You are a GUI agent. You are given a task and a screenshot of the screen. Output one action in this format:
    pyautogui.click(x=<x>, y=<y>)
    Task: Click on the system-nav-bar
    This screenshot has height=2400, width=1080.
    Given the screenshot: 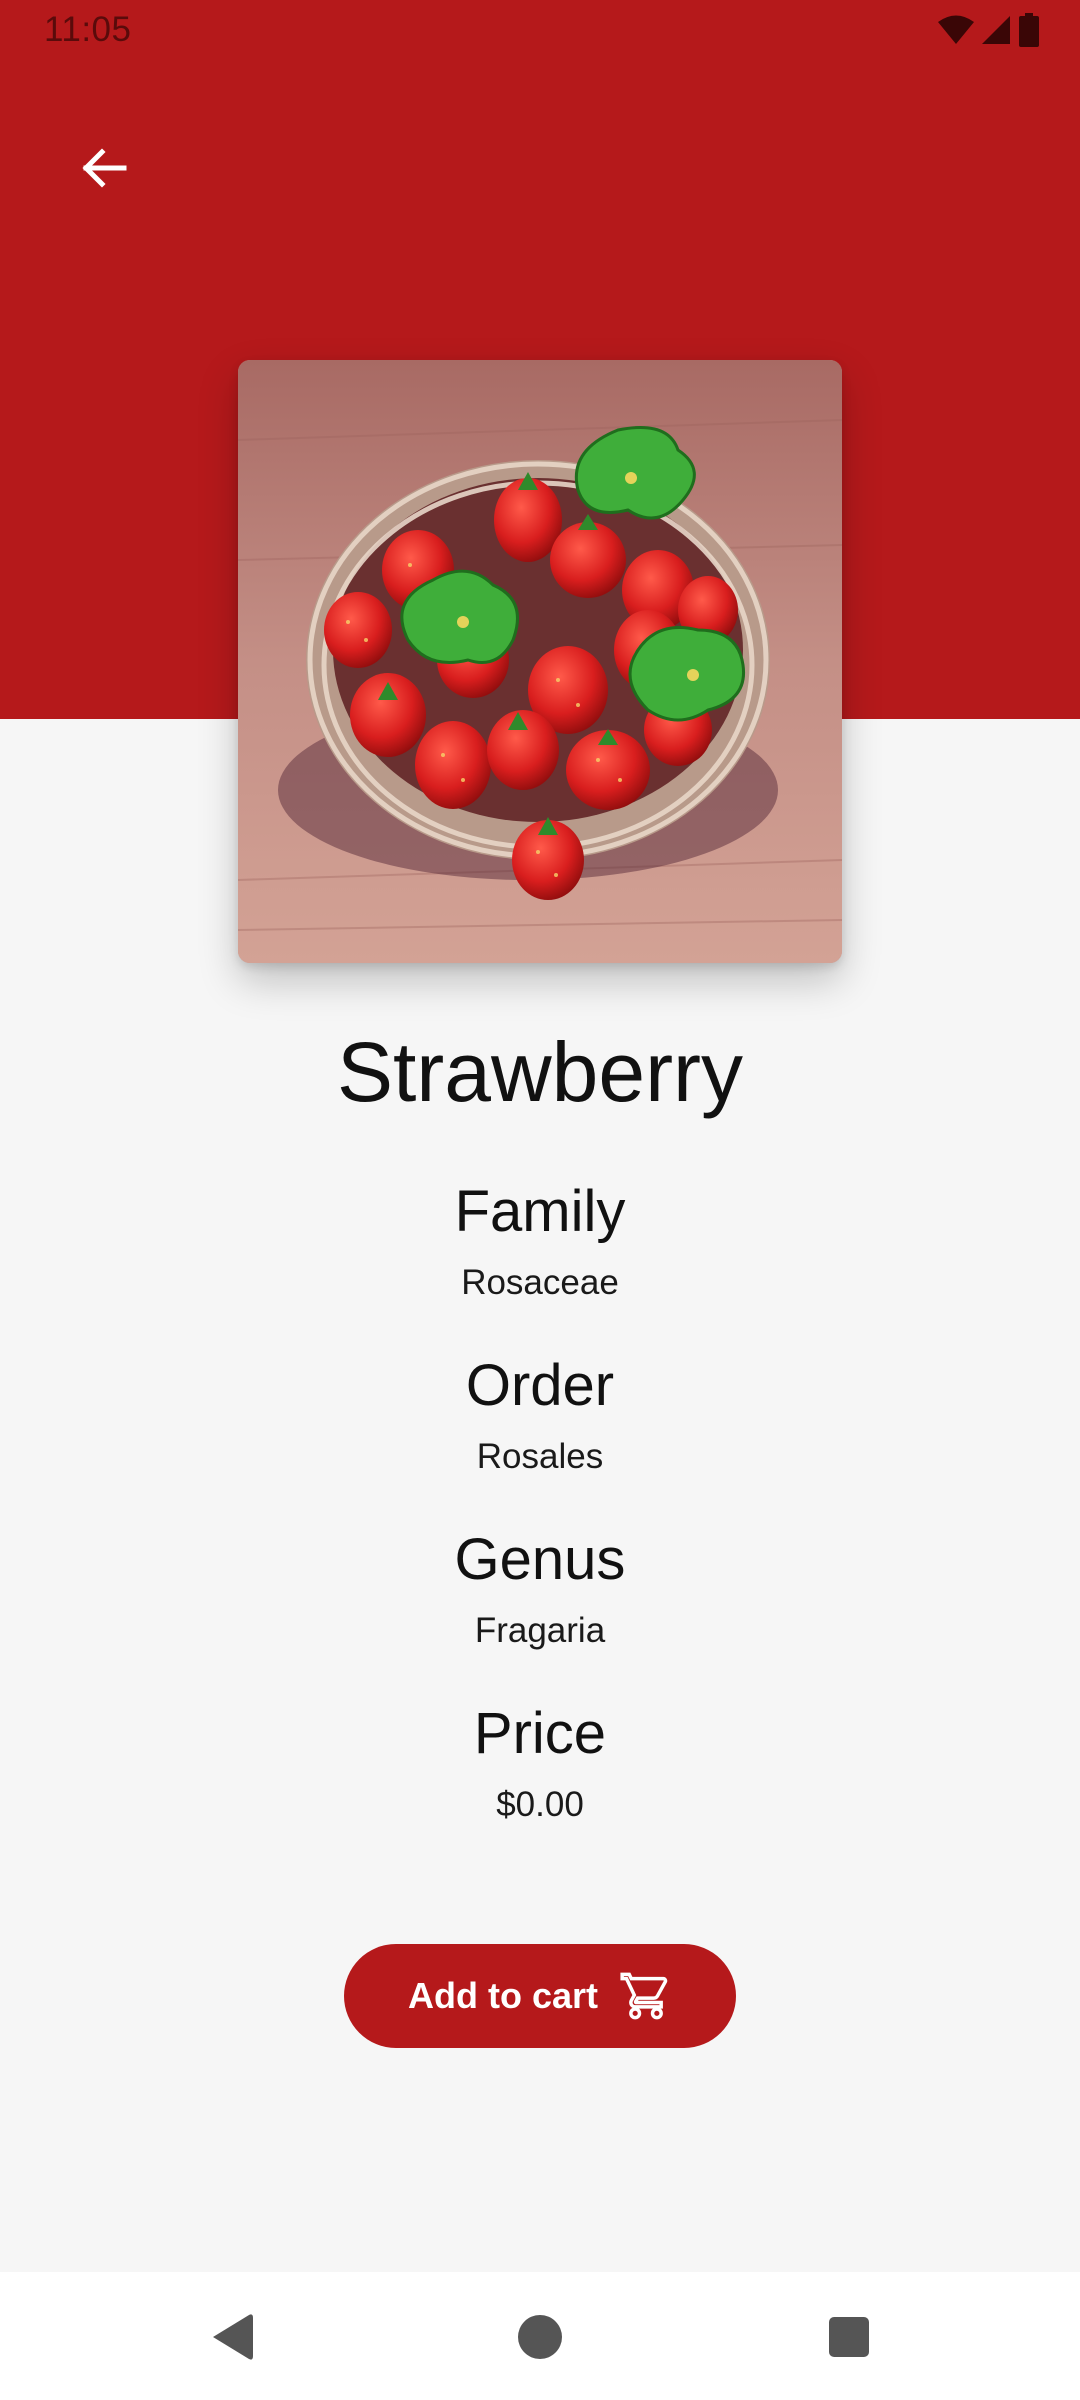 What is the action you would take?
    pyautogui.click(x=540, y=2336)
    